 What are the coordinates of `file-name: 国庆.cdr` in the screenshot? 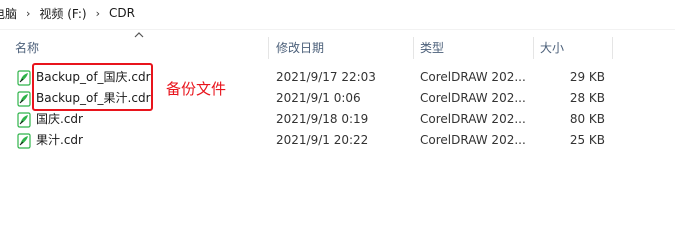 It's located at (59, 119).